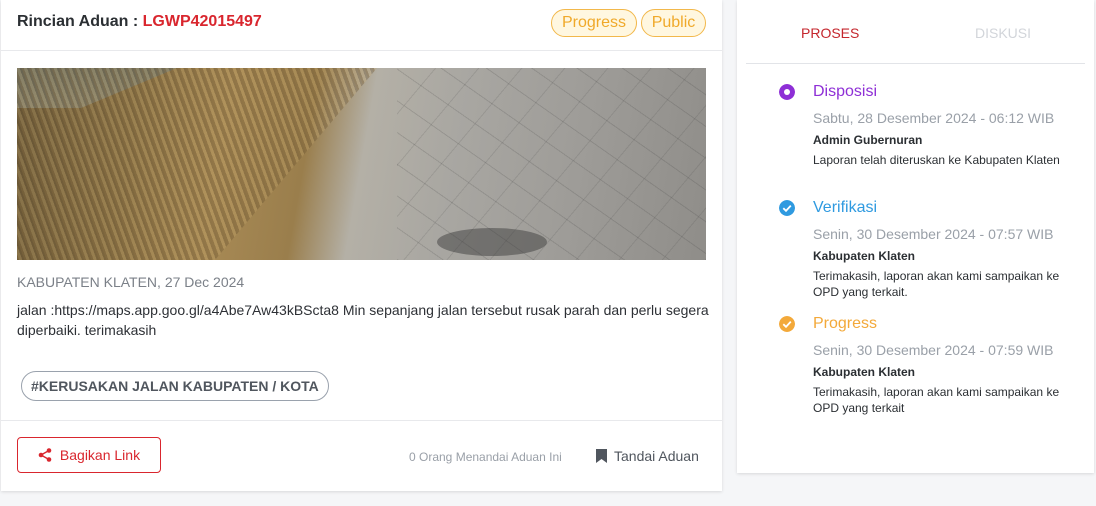 The height and width of the screenshot is (506, 1096). I want to click on marked-count: 0 Orang Menandai Aduan Ini, so click(485, 457).